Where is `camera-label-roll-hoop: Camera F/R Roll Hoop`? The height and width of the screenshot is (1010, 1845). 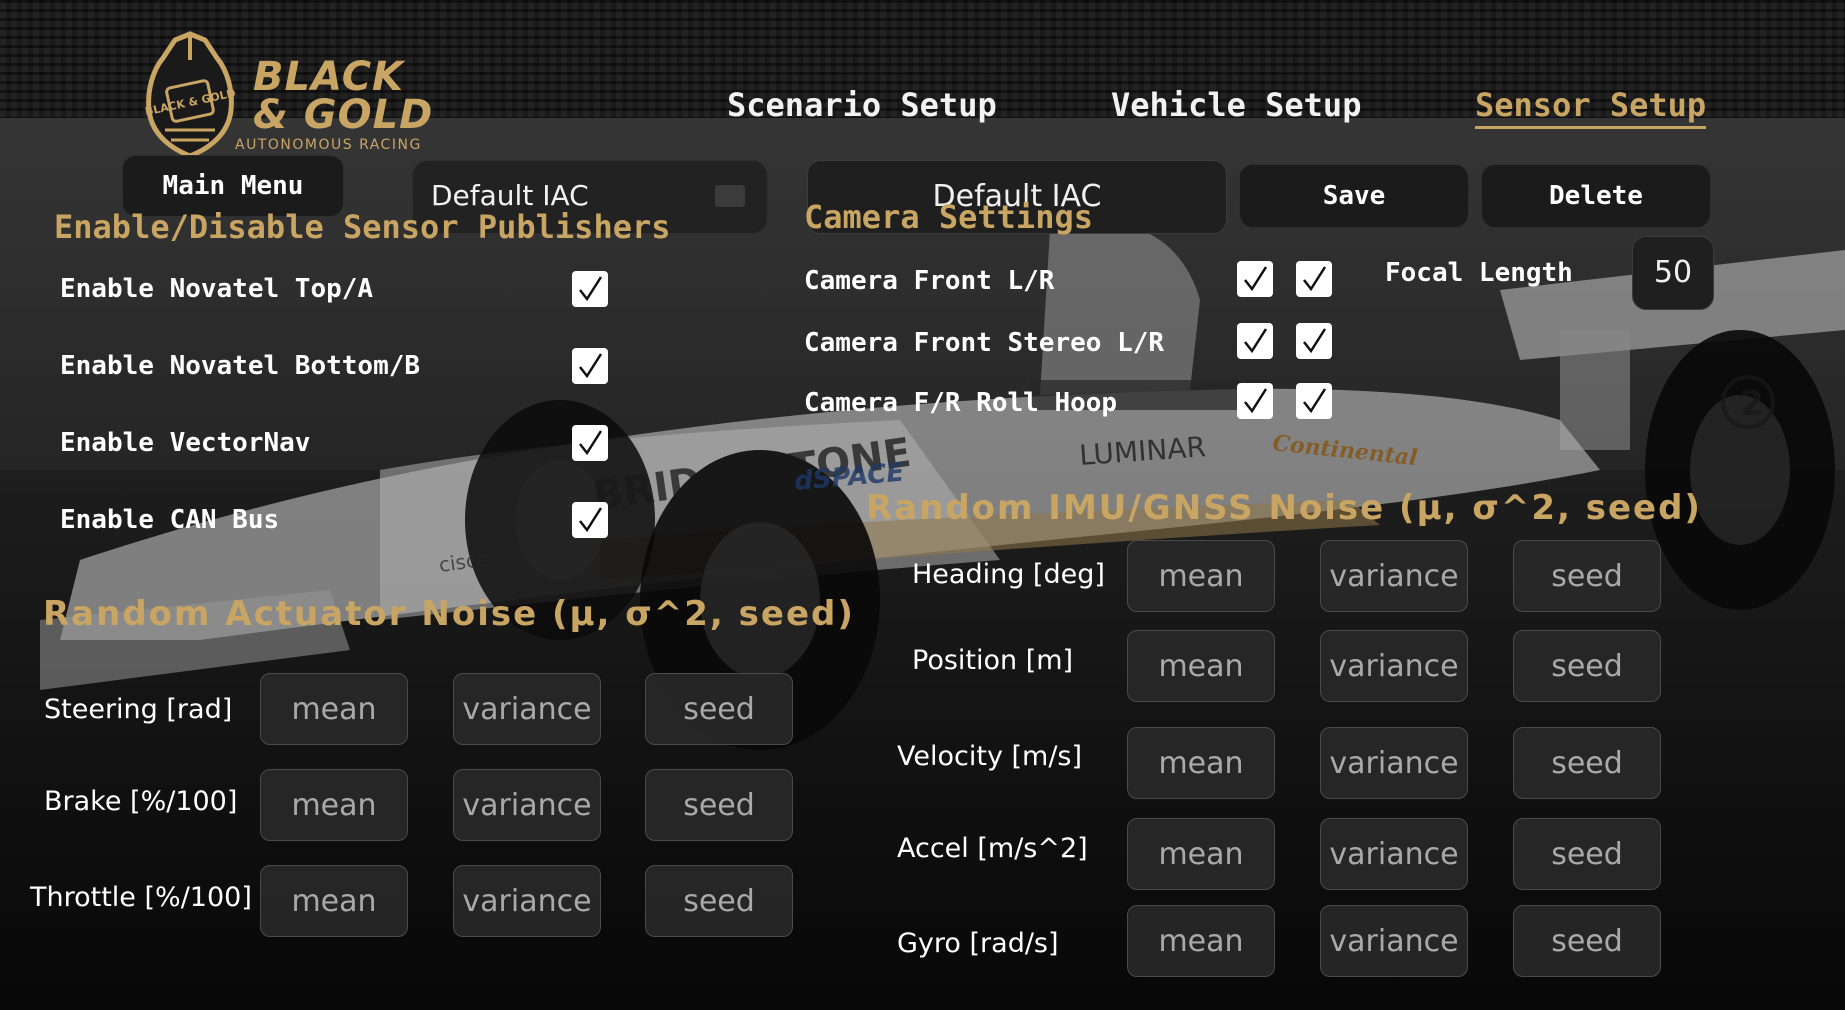 camera-label-roll-hoop: Camera F/R Roll Hoop is located at coordinates (961, 403).